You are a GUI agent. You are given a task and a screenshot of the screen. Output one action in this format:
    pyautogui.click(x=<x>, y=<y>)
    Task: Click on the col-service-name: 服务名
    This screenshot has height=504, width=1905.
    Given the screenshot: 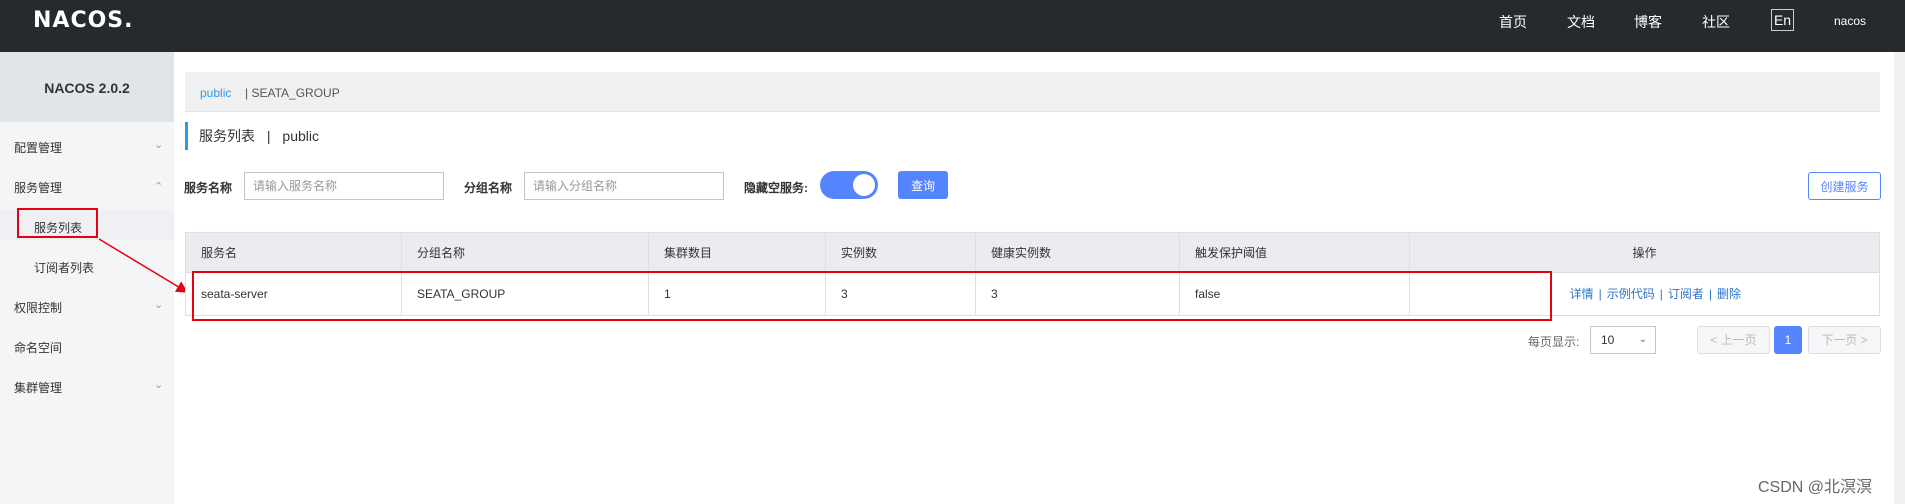 What is the action you would take?
    pyautogui.click(x=294, y=252)
    